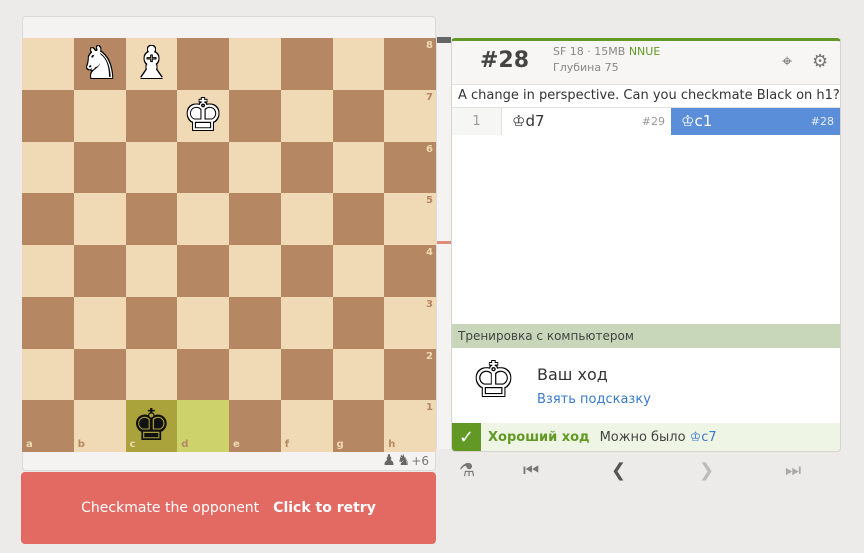  What do you see at coordinates (255, 167) in the screenshot?
I see `square-e6` at bounding box center [255, 167].